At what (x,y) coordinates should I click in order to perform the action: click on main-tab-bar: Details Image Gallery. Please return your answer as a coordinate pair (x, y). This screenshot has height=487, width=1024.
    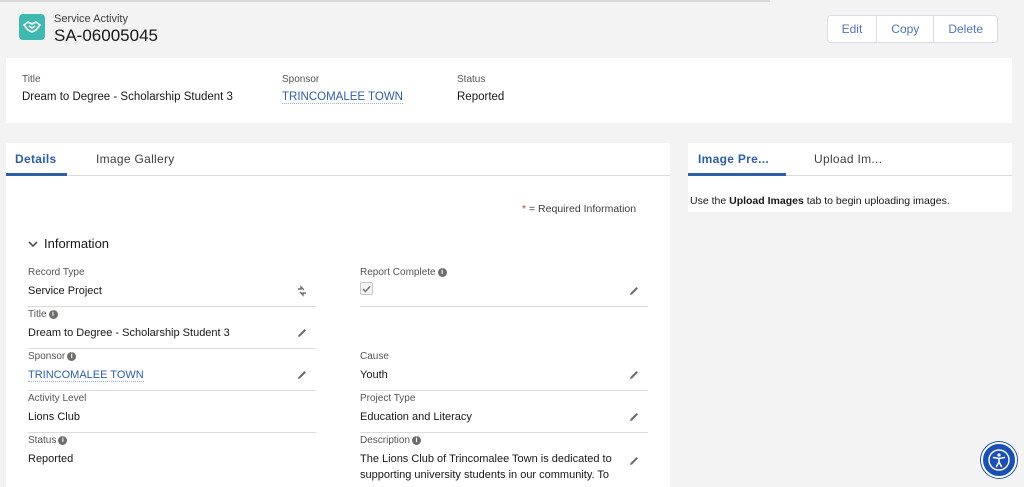
    Looking at the image, I should click on (338, 159).